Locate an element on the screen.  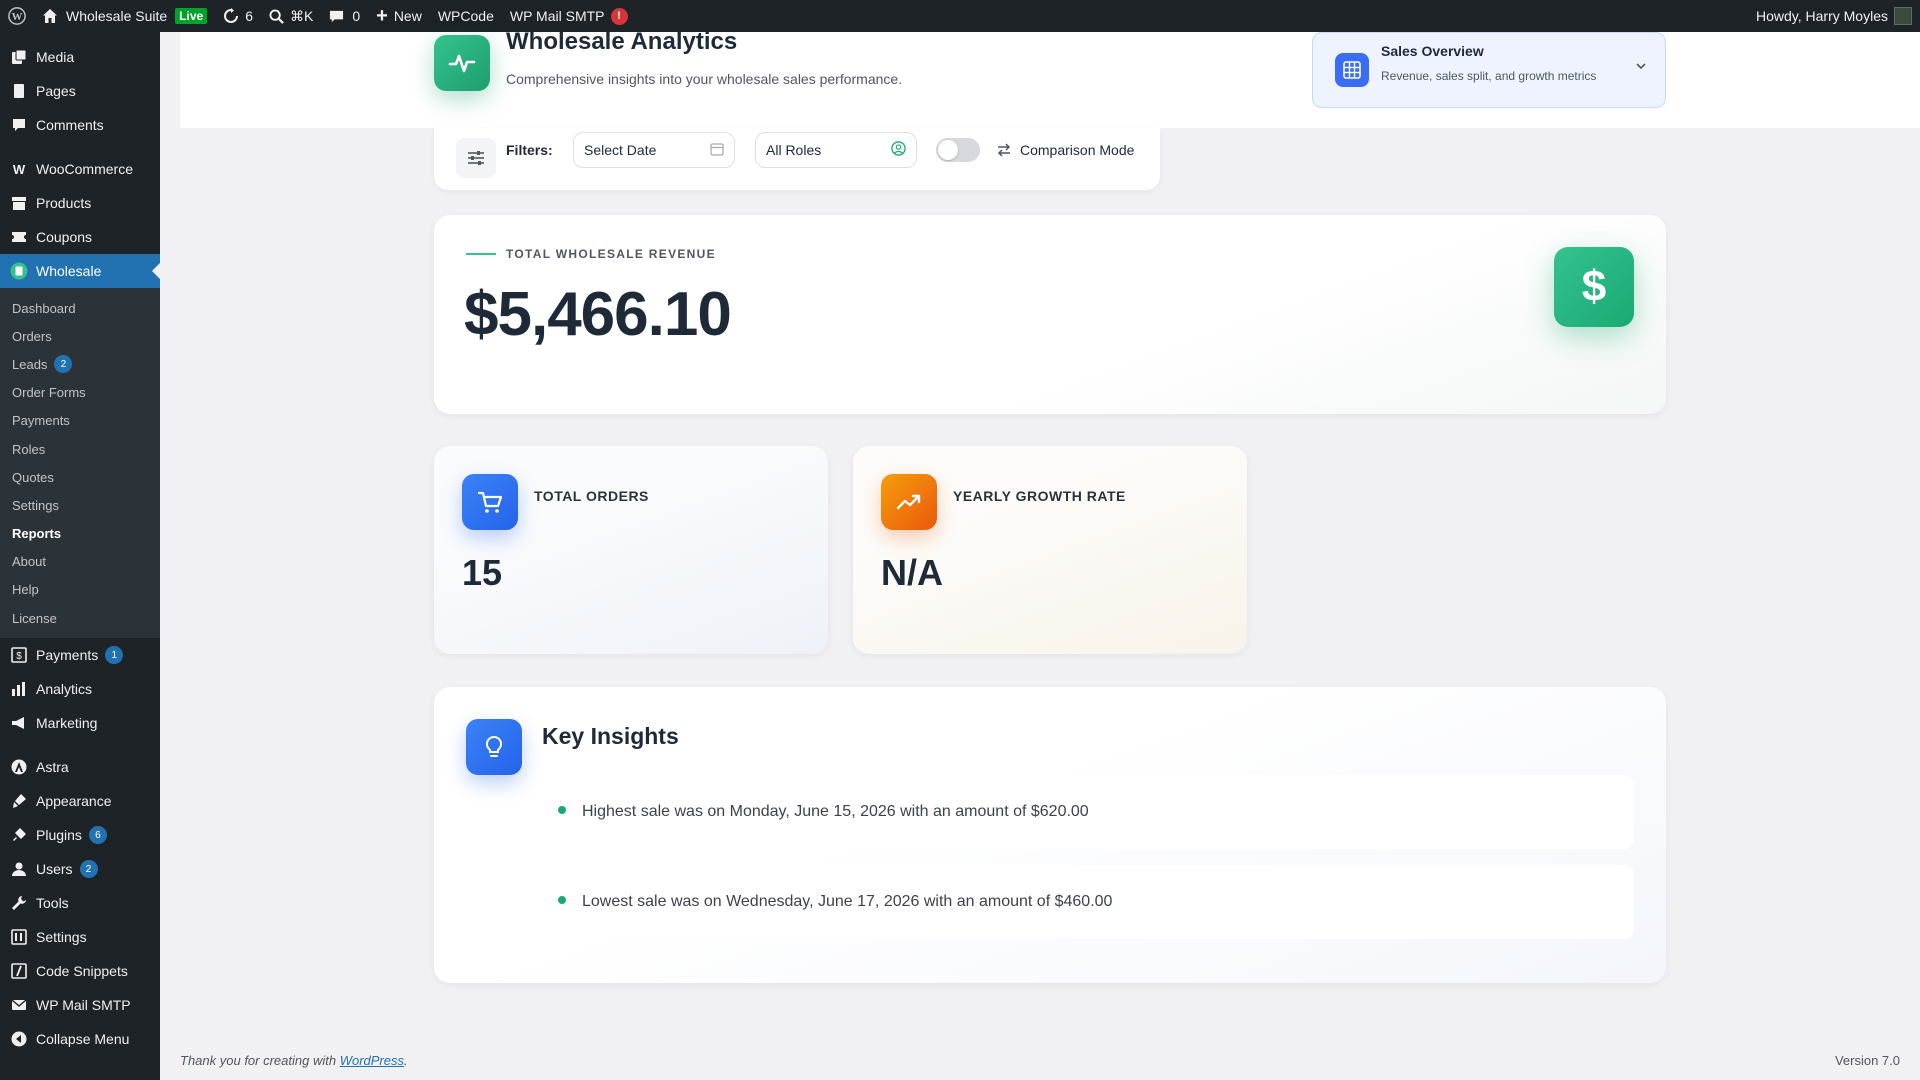
howdy-text: Howdy, Harry Moyles is located at coordinates (1822, 16).